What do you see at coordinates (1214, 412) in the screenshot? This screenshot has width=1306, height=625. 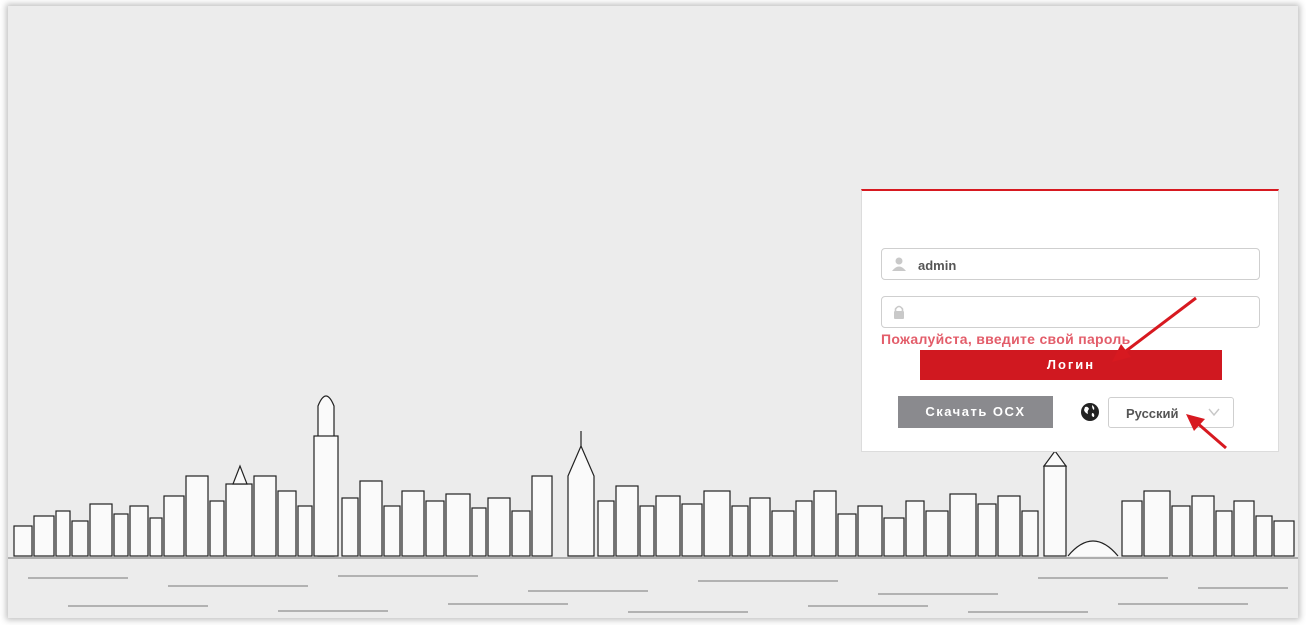 I see `chevron-down-icon` at bounding box center [1214, 412].